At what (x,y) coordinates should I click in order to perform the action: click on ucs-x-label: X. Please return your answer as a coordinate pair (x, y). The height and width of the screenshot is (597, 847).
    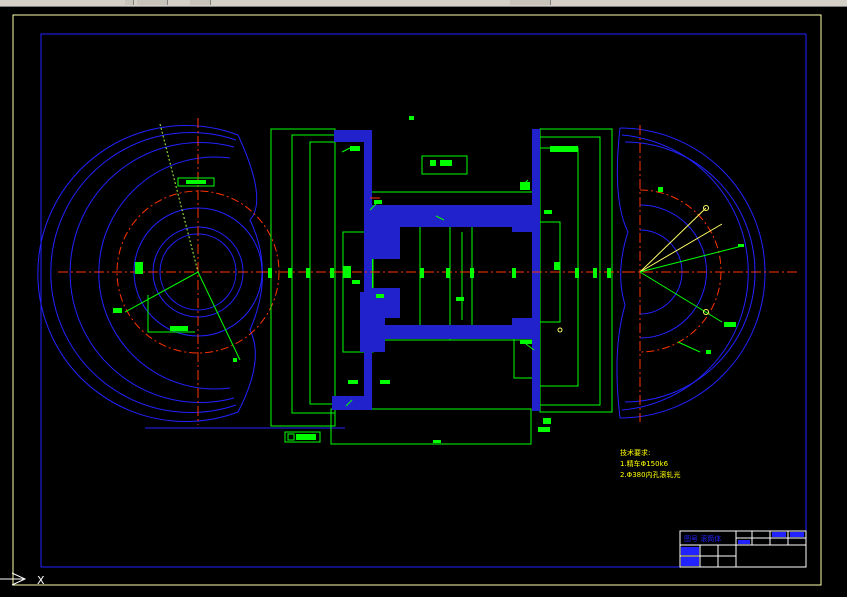
    Looking at the image, I should click on (41, 580).